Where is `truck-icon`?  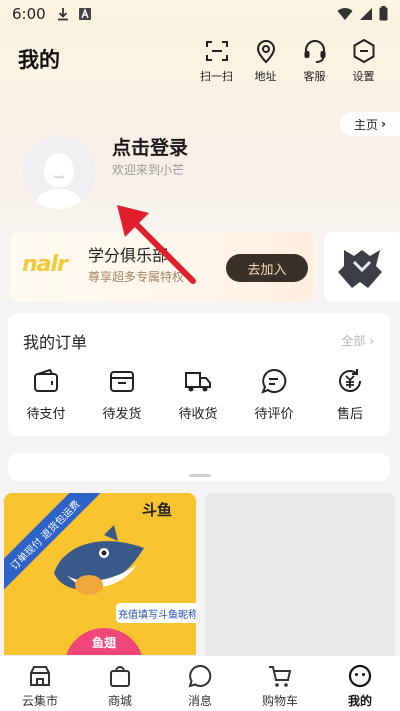
truck-icon is located at coordinates (198, 382).